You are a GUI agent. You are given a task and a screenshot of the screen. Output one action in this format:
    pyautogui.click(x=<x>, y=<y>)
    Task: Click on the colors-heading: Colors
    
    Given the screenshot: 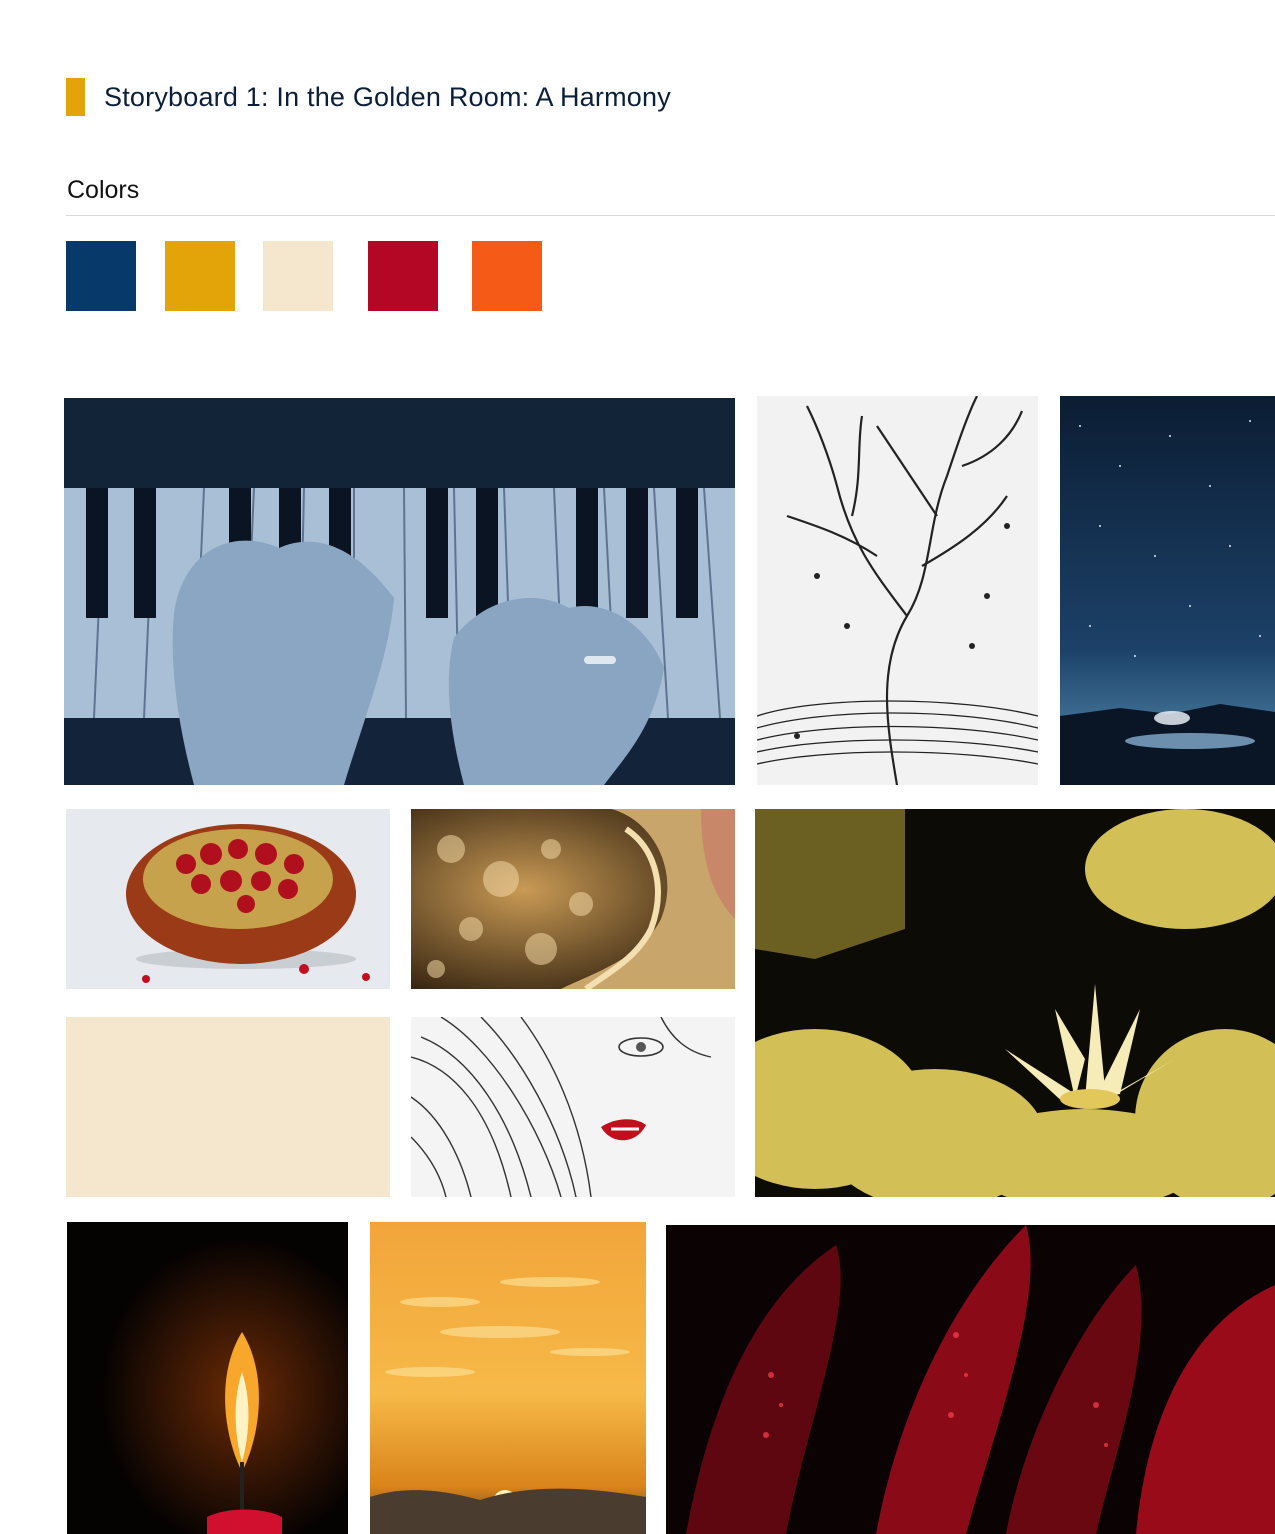 What is the action you would take?
    pyautogui.click(x=103, y=190)
    